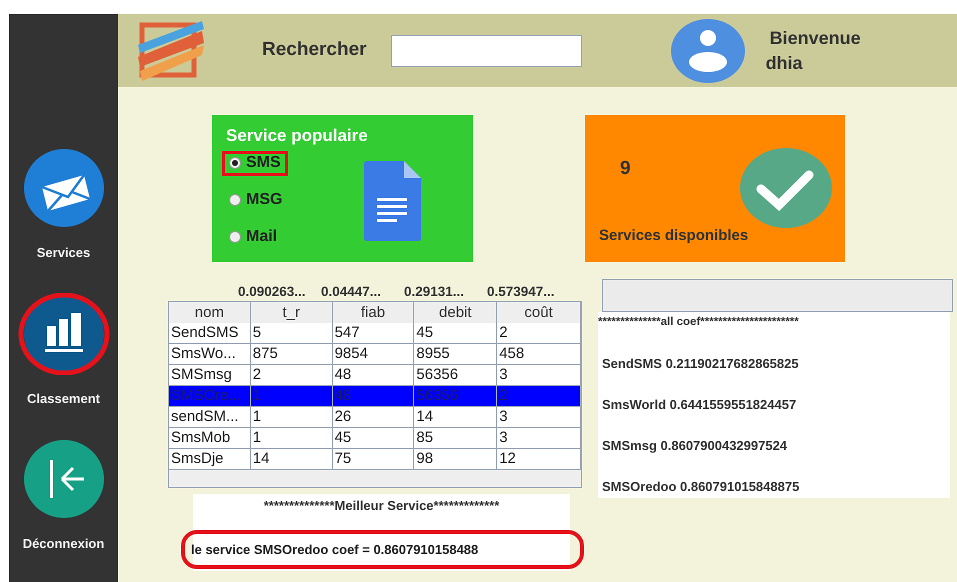  What do you see at coordinates (373, 313) in the screenshot?
I see `column-header: fiab` at bounding box center [373, 313].